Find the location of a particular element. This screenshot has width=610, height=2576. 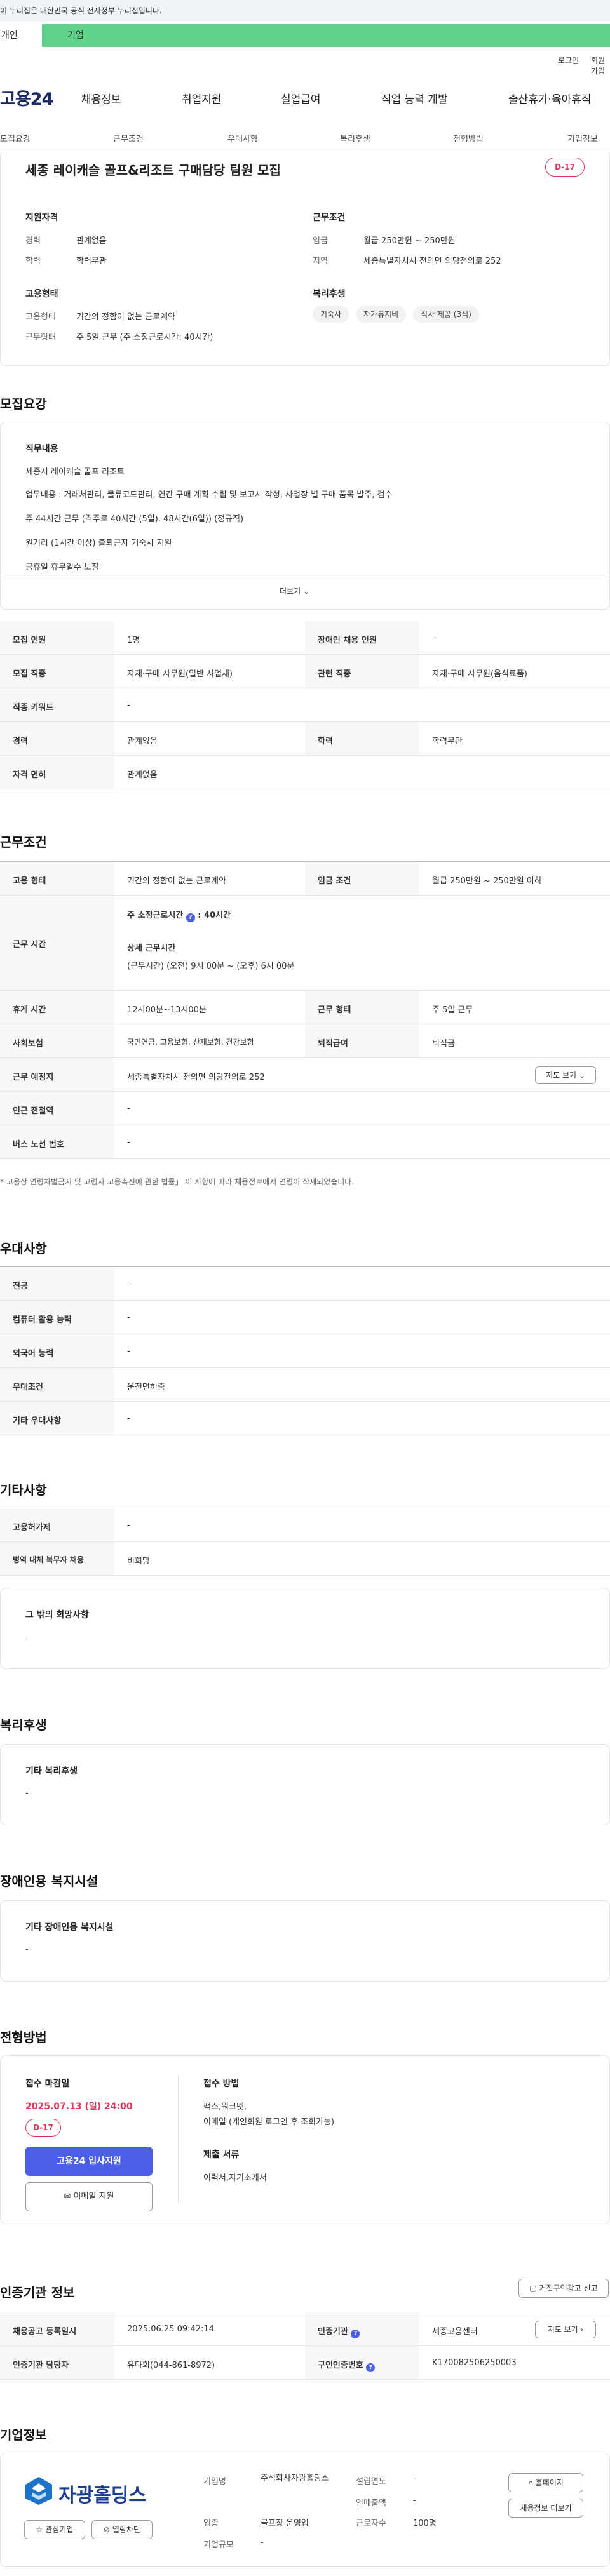

table-row: 전공 - is located at coordinates (305, 1284).